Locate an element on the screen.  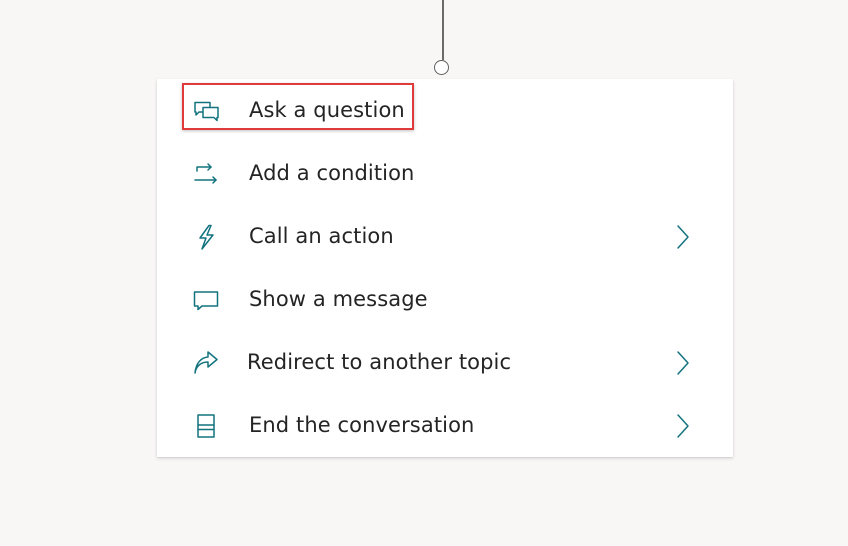
menu-item-call-an-action: Call an action is located at coordinates (445, 236).